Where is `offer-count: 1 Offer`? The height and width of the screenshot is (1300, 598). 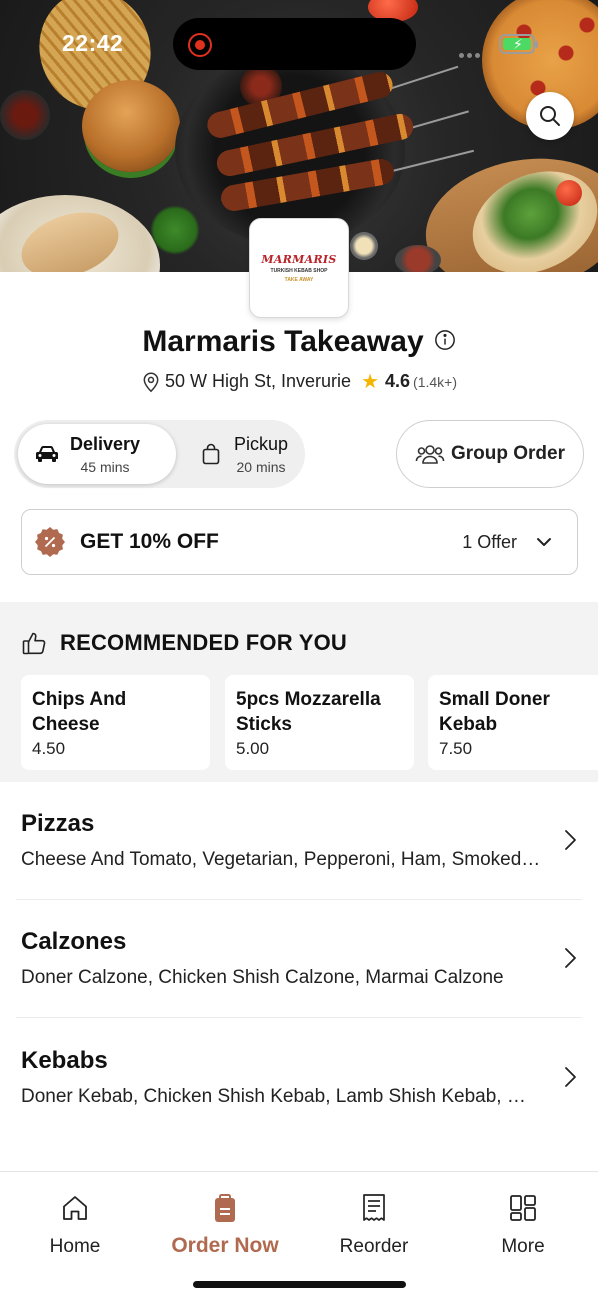
offer-count: 1 Offer is located at coordinates (489, 541).